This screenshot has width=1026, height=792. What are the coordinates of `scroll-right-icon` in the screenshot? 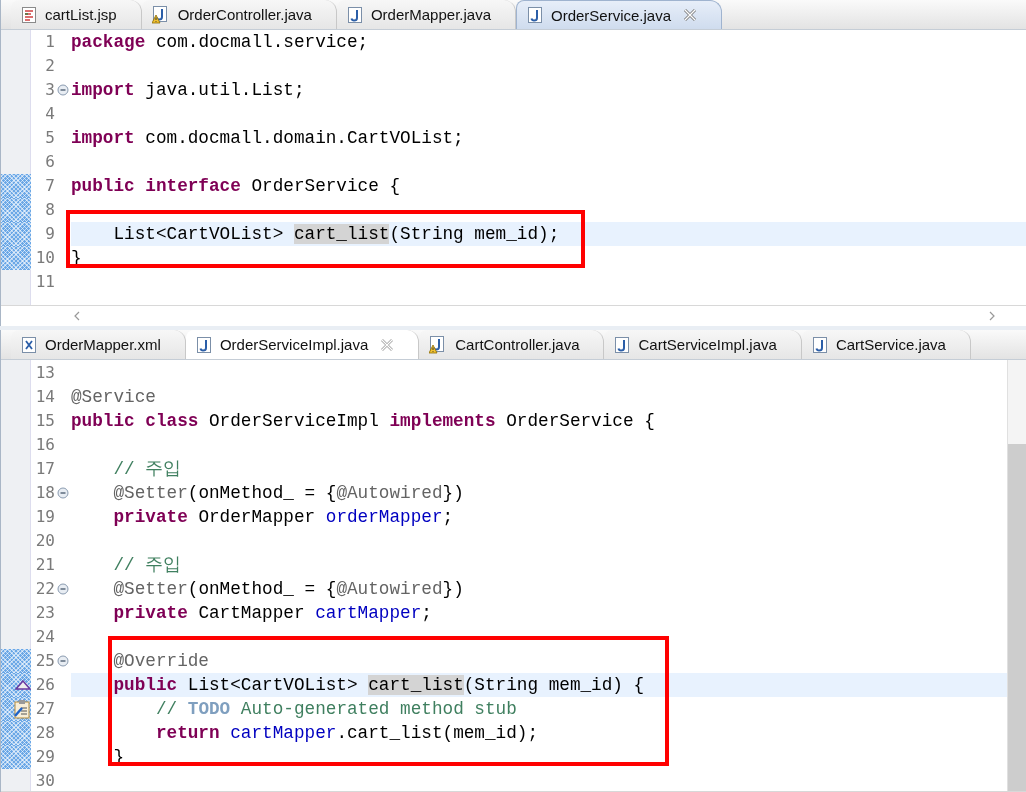 It's located at (992, 316).